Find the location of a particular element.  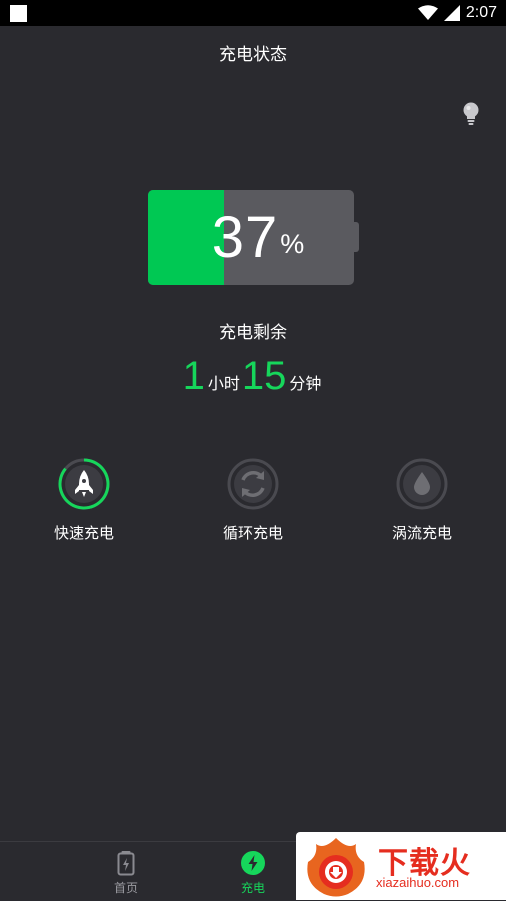

mode-label: 循环充电 is located at coordinates (252, 533).